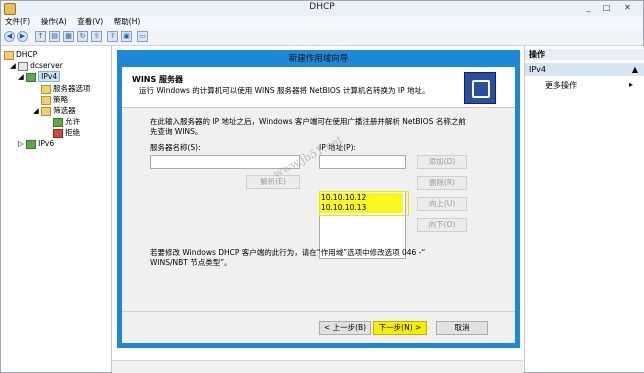 This screenshot has width=644, height=373. I want to click on menu-bar: 文件(F) 操作(A) 查看(V) 帮助(H), so click(322, 22).